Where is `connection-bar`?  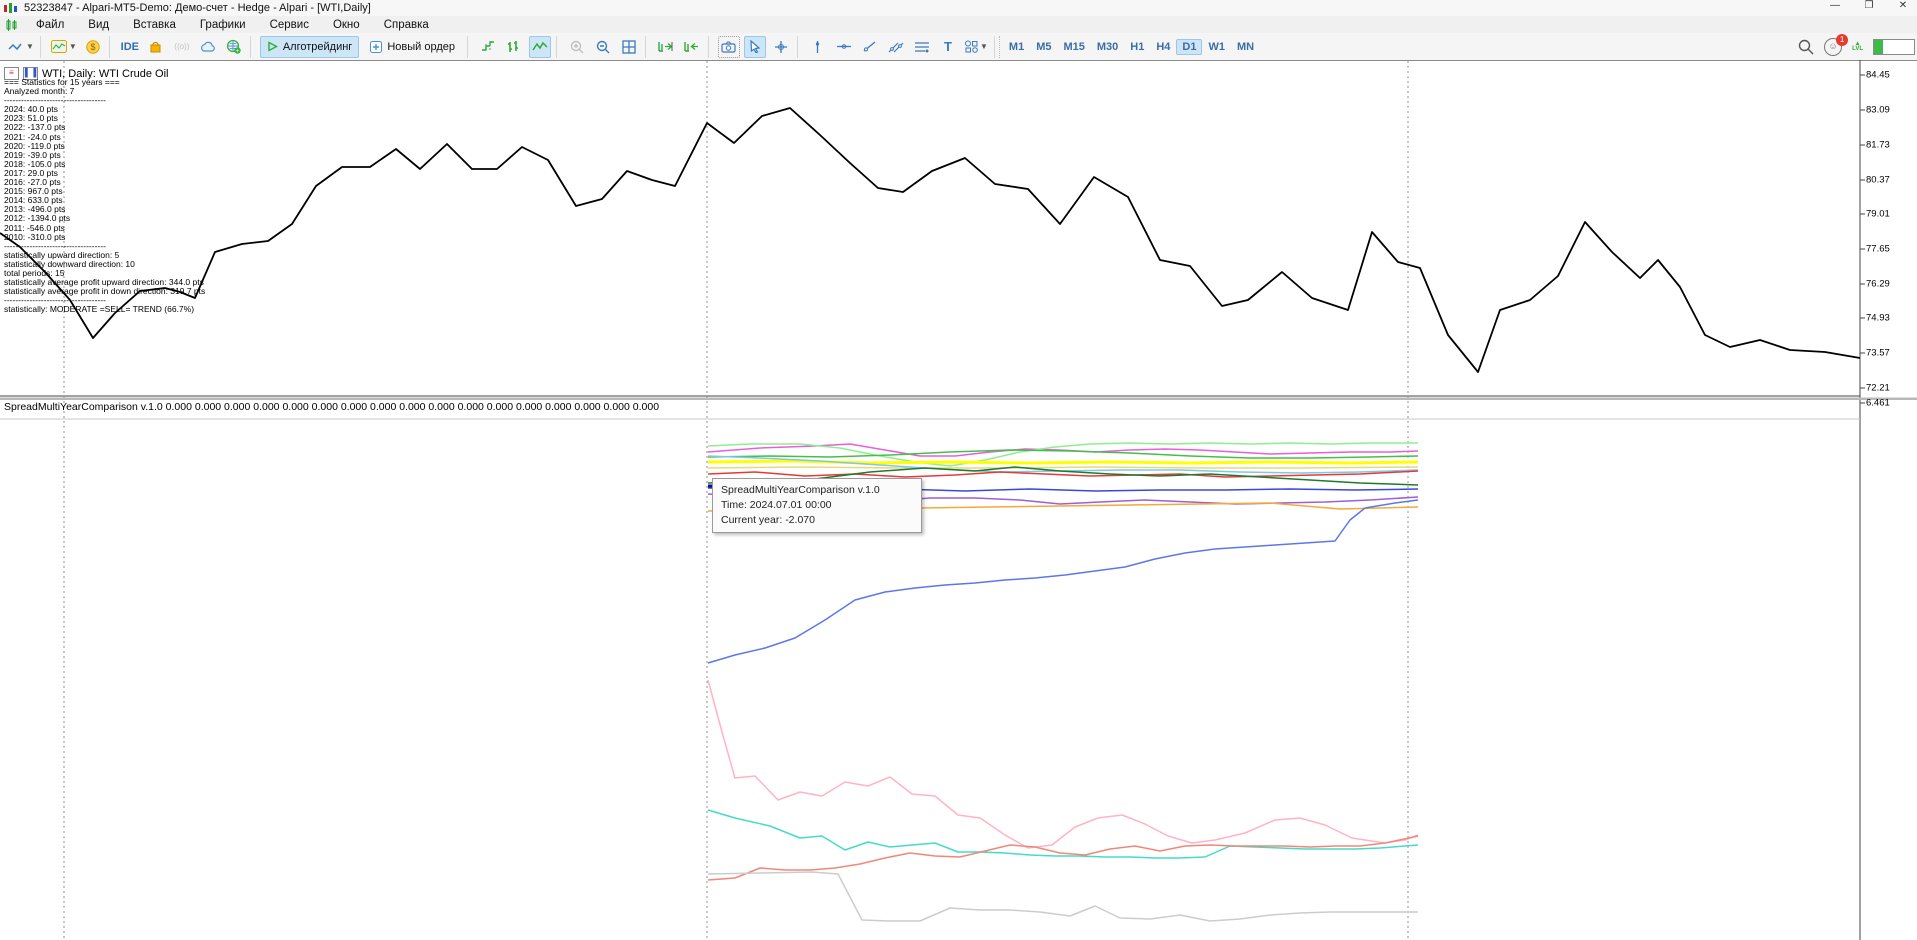
connection-bar is located at coordinates (1894, 47).